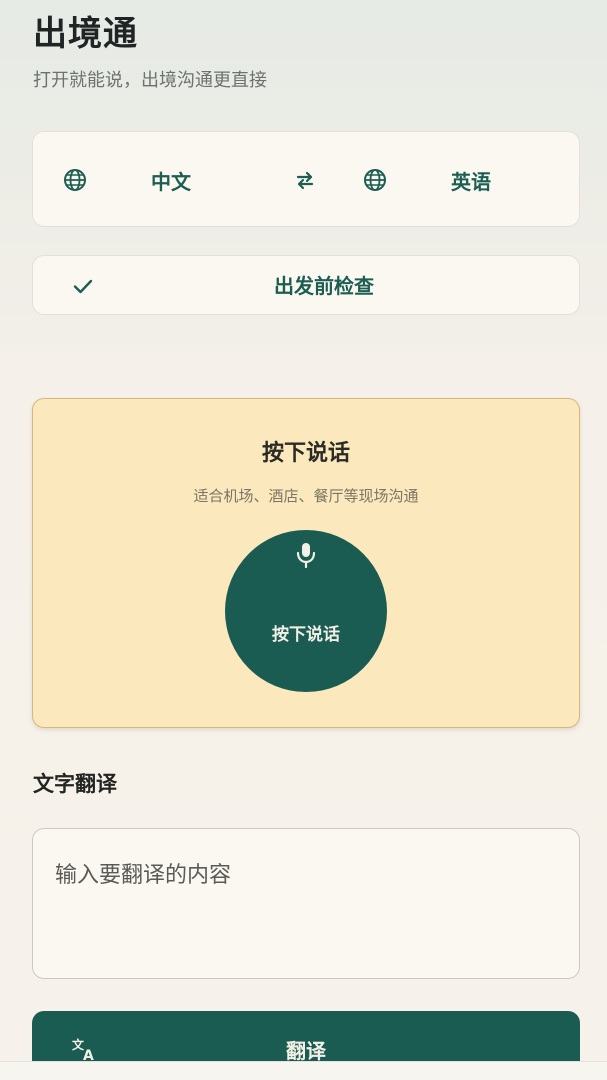  What do you see at coordinates (150, 80) in the screenshot?
I see `app-subtitle: 打开就能说，出境沟通更直接` at bounding box center [150, 80].